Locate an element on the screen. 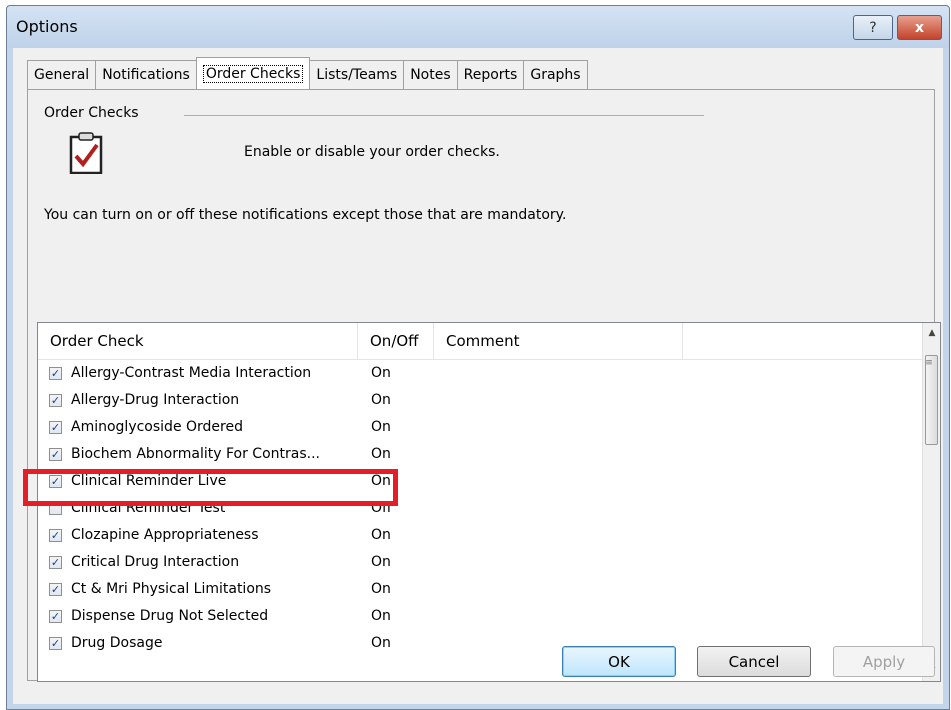  close-button: x is located at coordinates (919, 27).